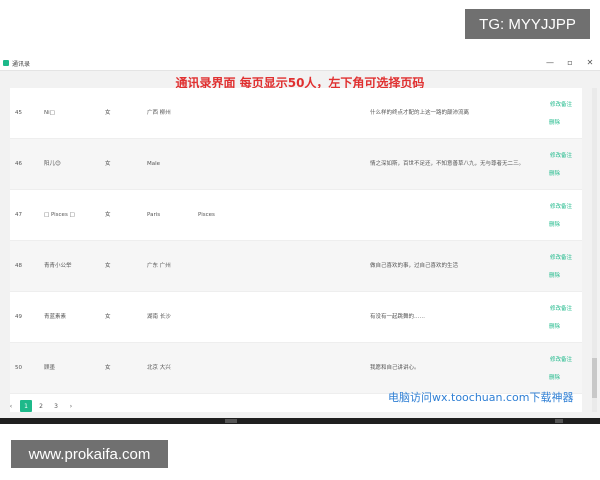  Describe the element at coordinates (49, 113) in the screenshot. I see `contact-name: Ni□` at that location.